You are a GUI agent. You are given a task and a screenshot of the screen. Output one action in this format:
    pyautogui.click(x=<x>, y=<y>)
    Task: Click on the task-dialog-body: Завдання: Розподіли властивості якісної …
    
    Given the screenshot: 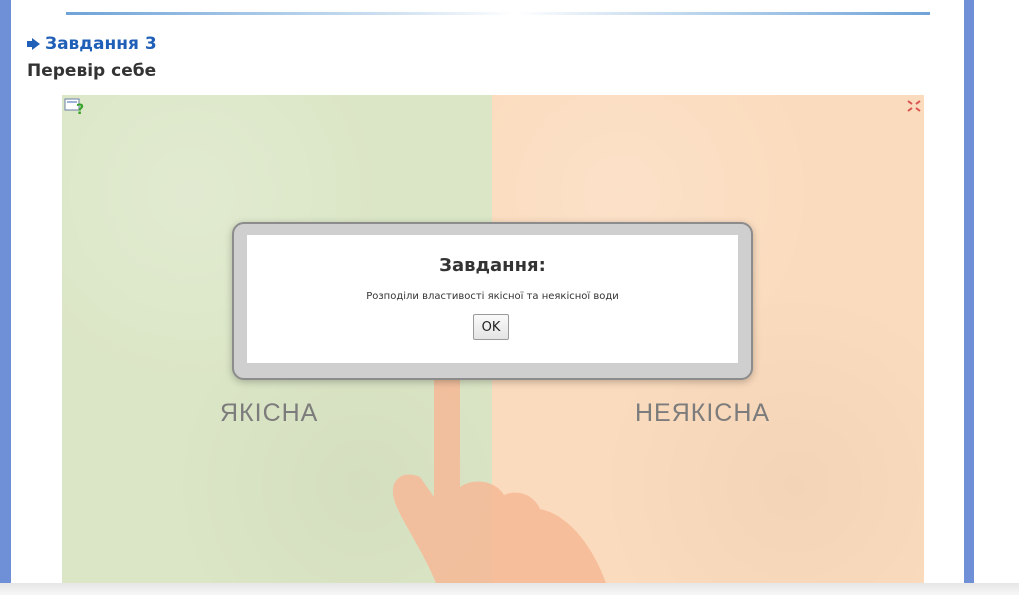 What is the action you would take?
    pyautogui.click(x=492, y=299)
    